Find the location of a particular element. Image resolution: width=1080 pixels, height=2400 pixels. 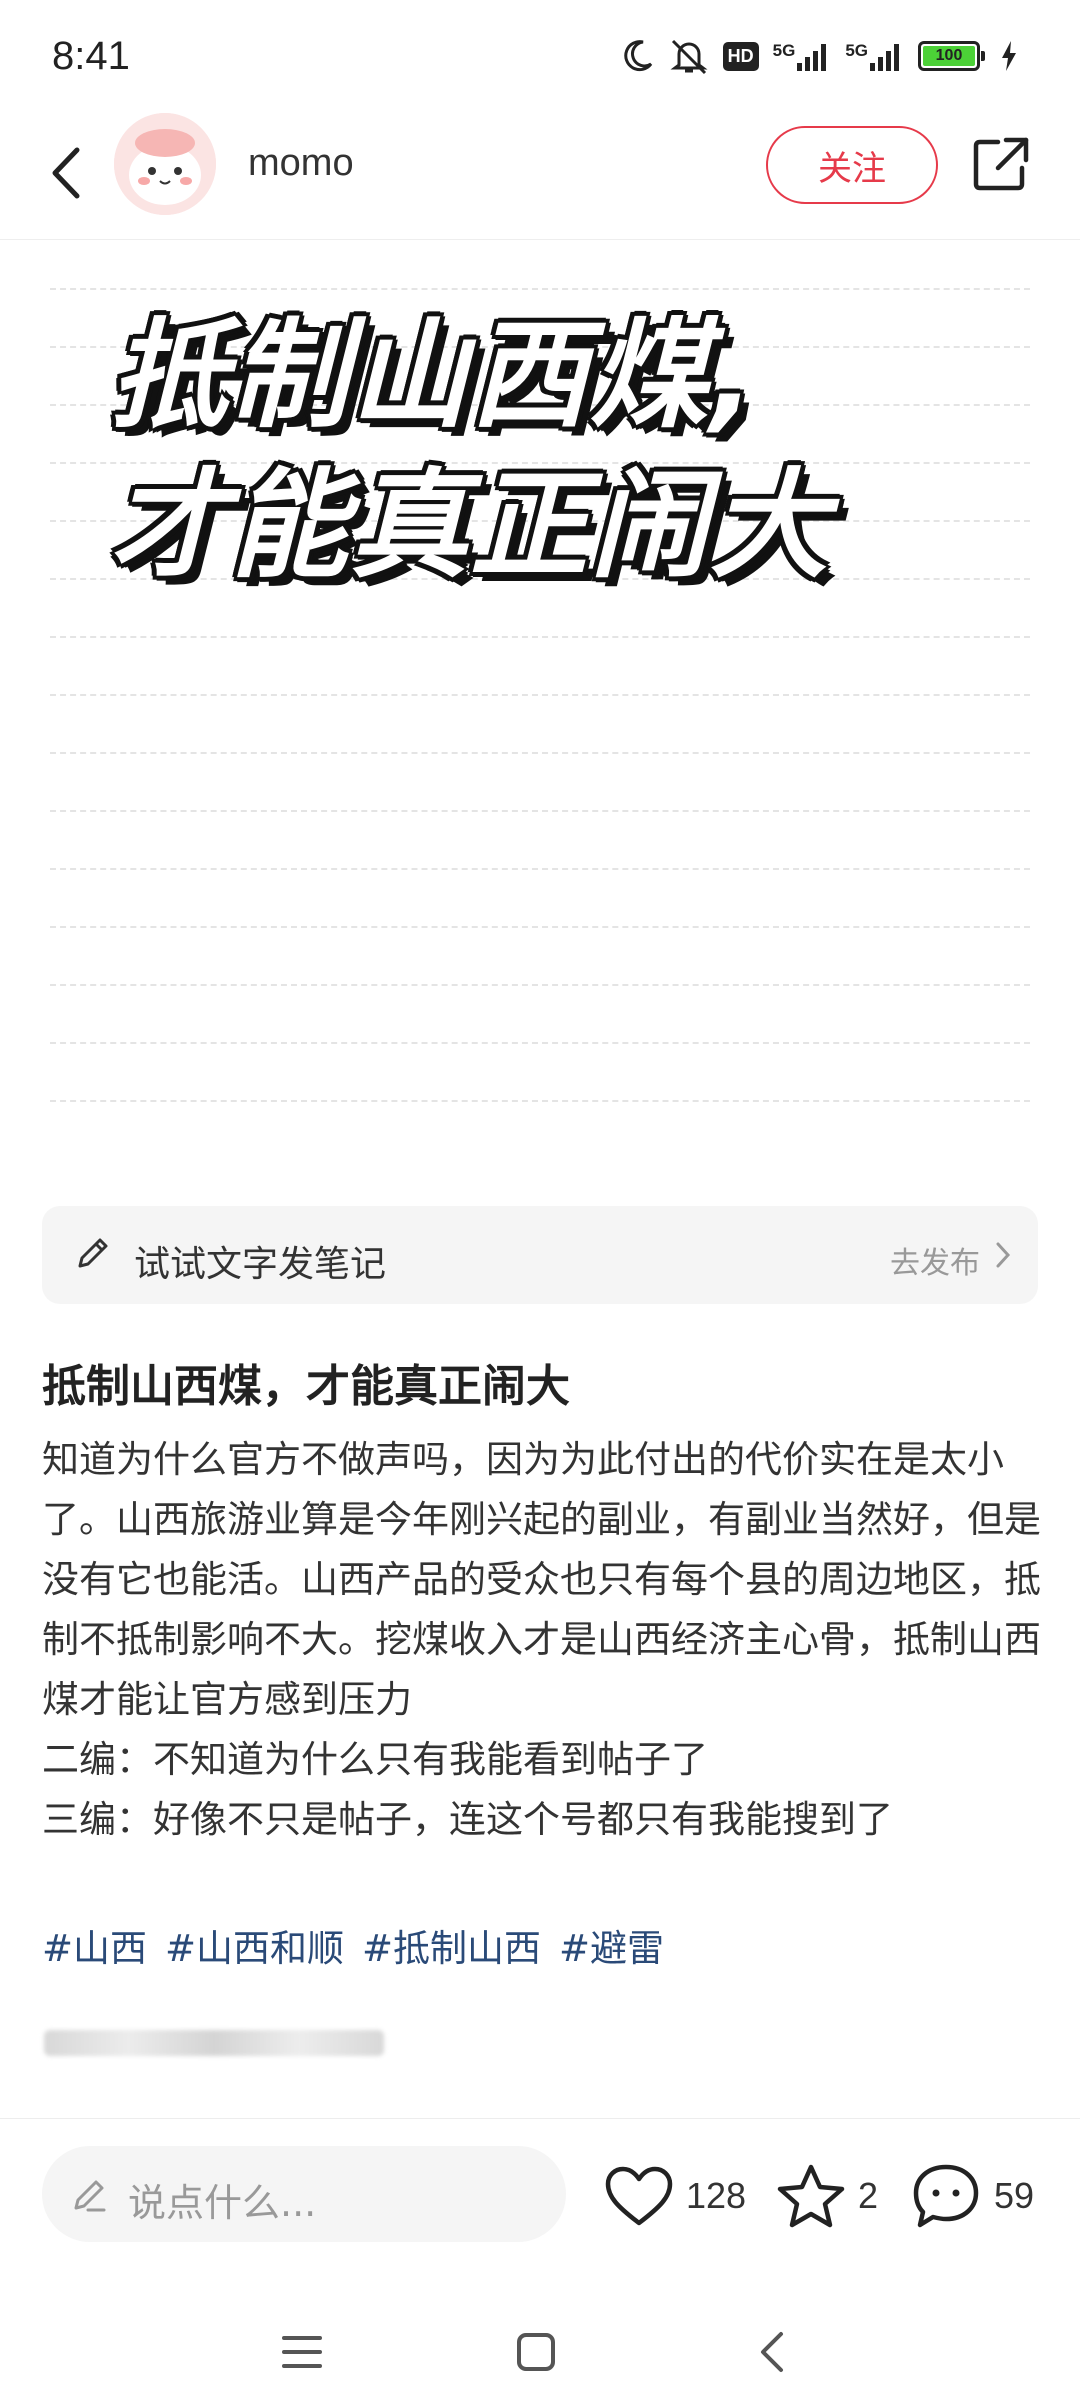

text-note-prompt: 试试文字发笔记 去发布 is located at coordinates (540, 1255).